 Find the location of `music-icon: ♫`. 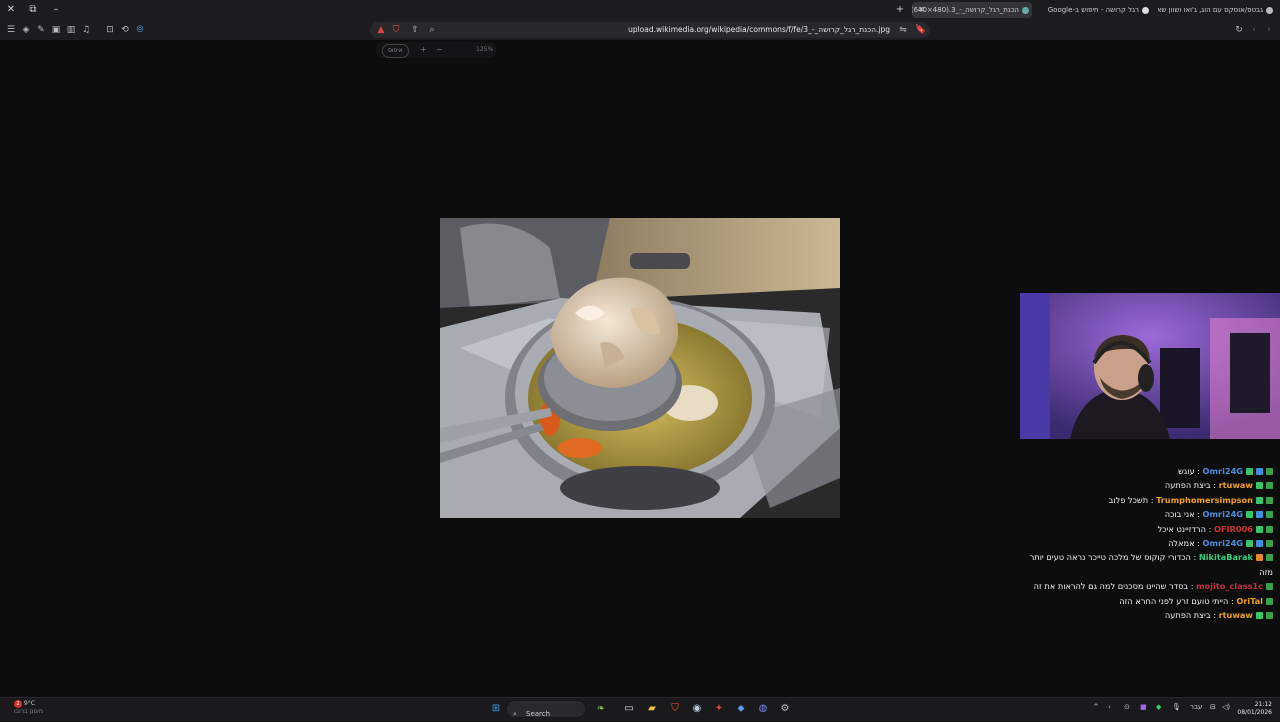

music-icon: ♫ is located at coordinates (86, 30).